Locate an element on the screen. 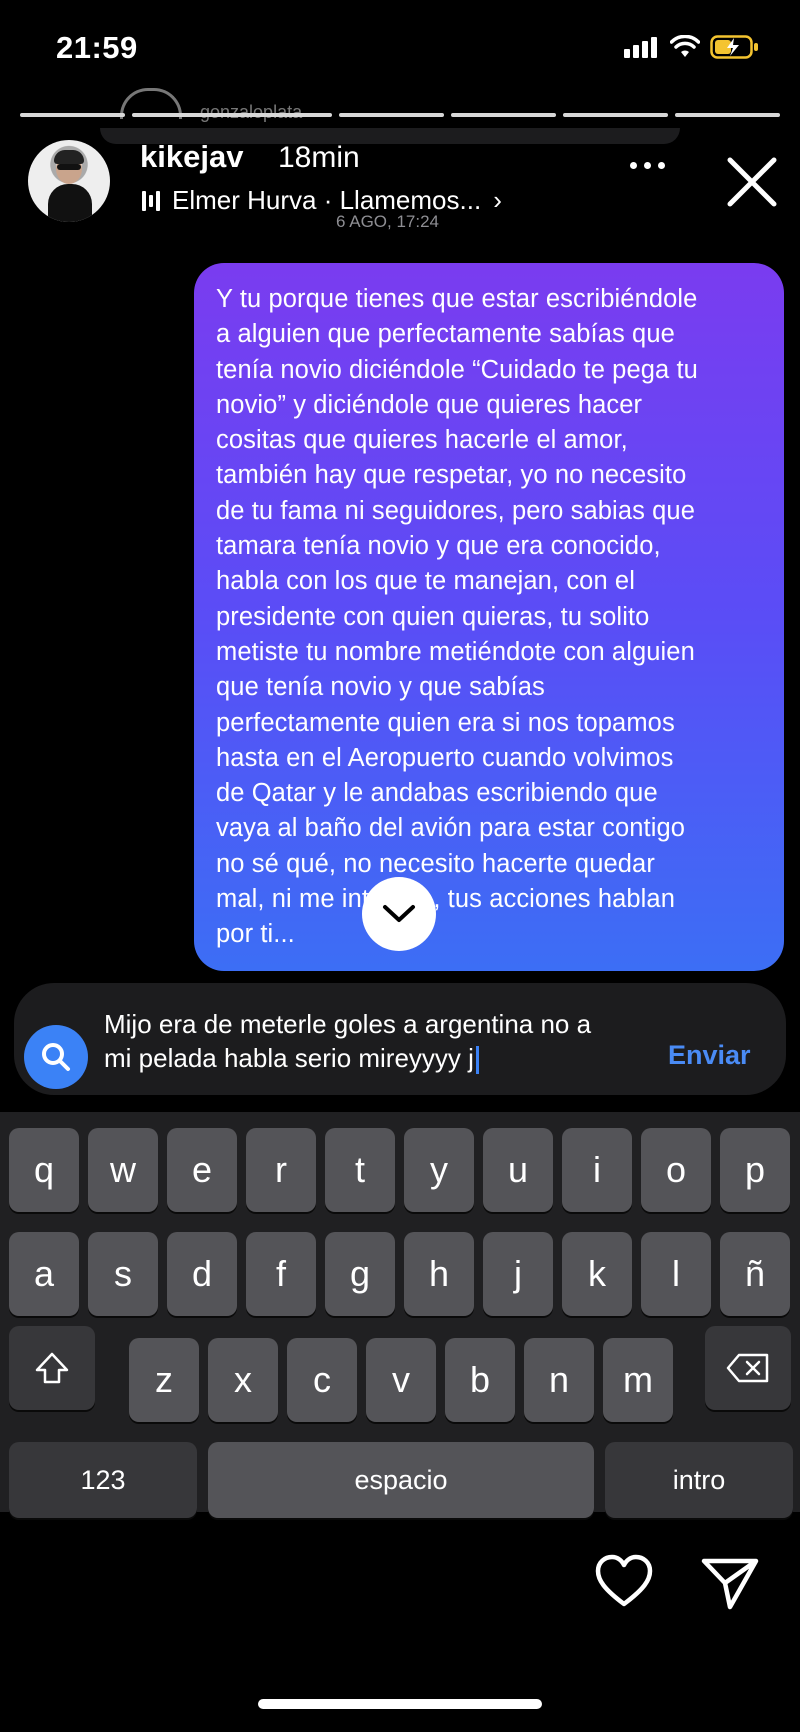 The width and height of the screenshot is (800, 1732). share-icon is located at coordinates (730, 1583).